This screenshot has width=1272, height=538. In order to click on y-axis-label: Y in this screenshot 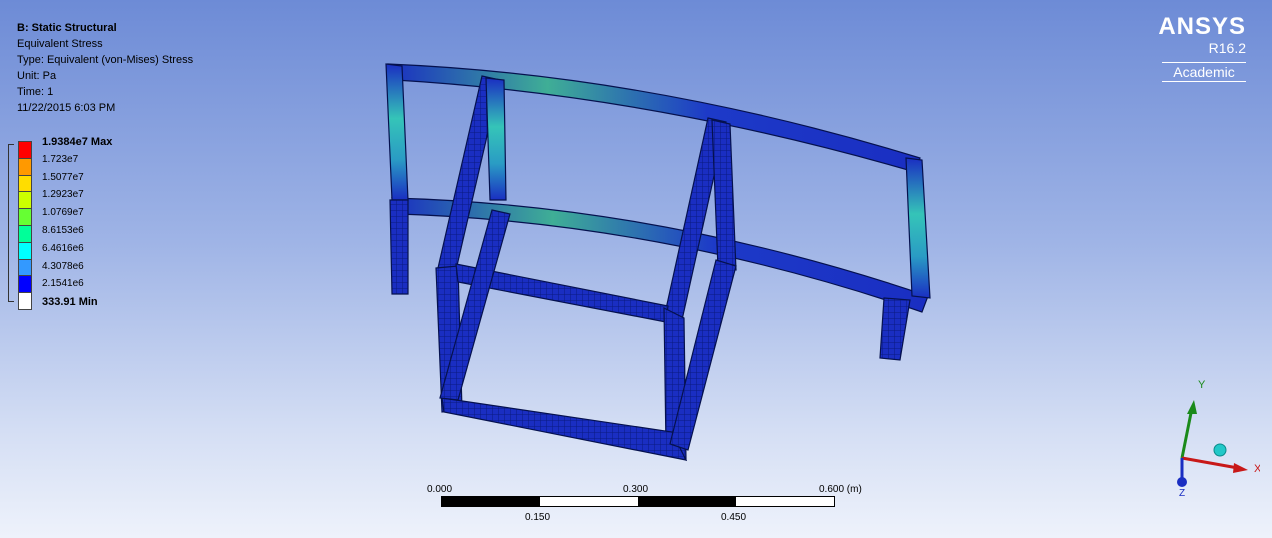, I will do `click(1202, 385)`.